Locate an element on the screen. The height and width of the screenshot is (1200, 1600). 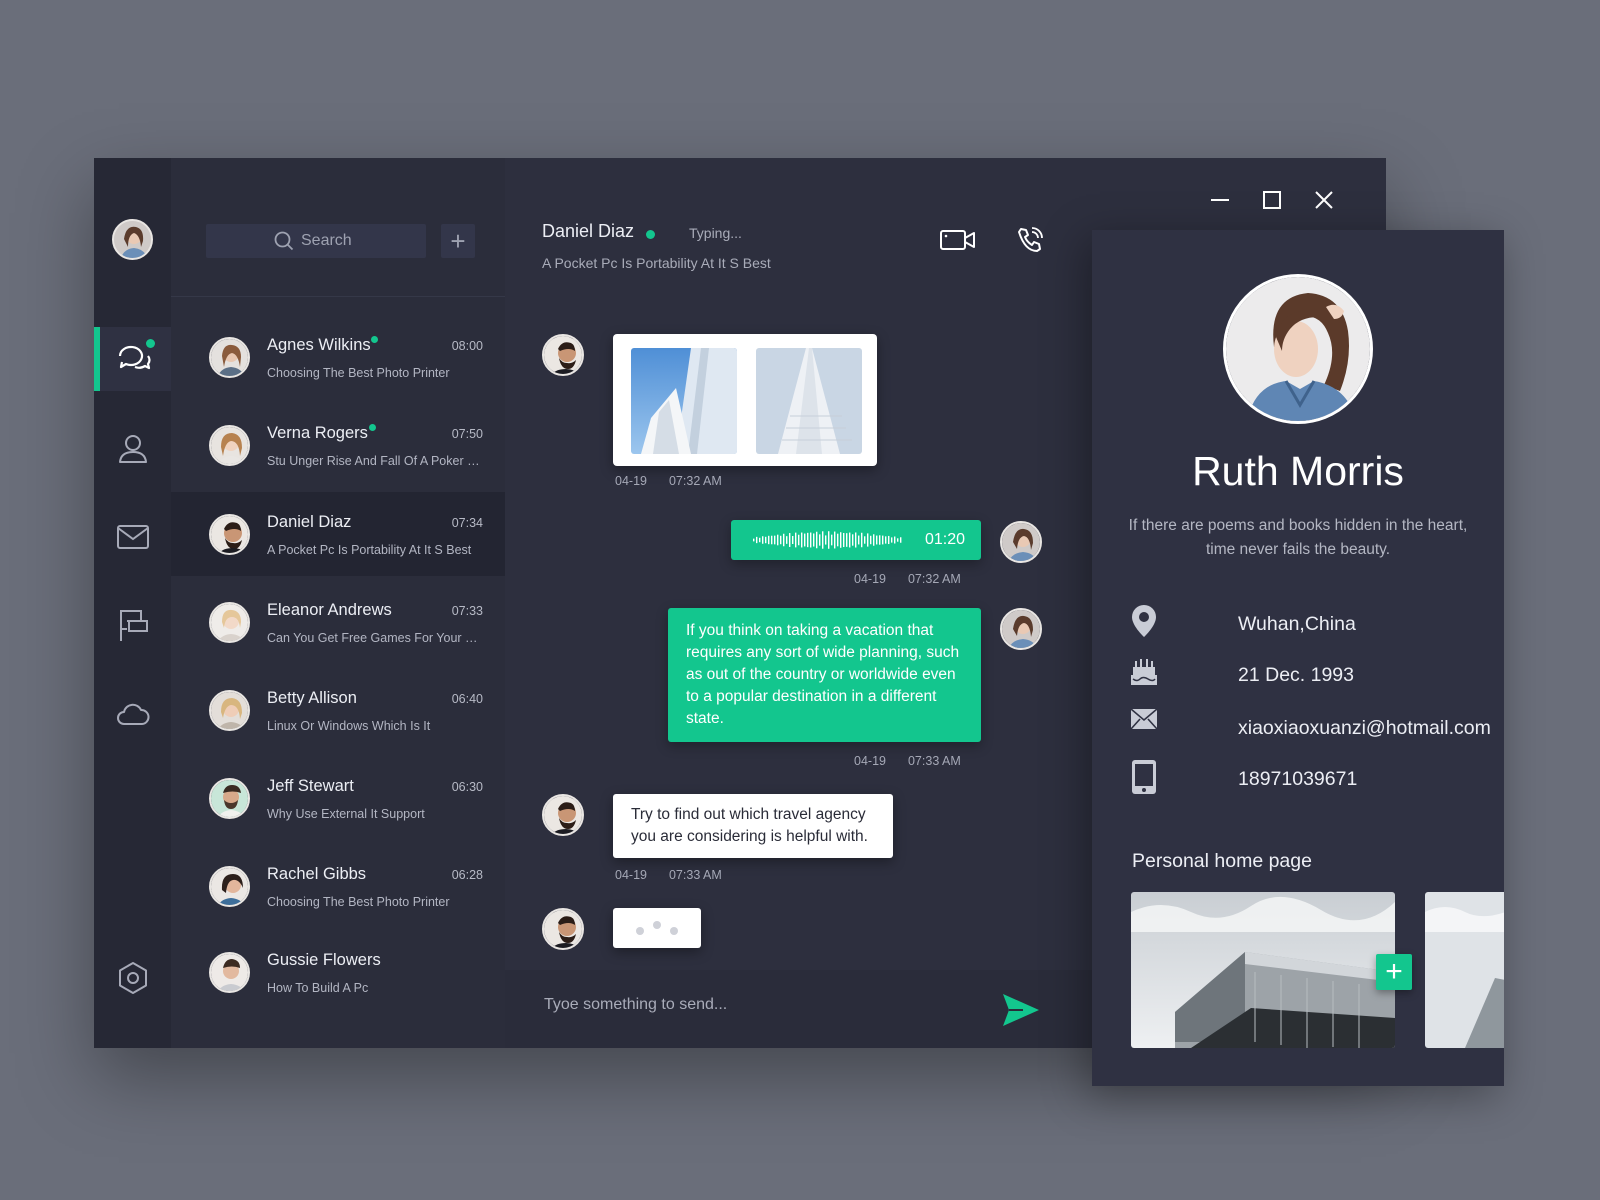
send-icon is located at coordinates (1021, 1010).